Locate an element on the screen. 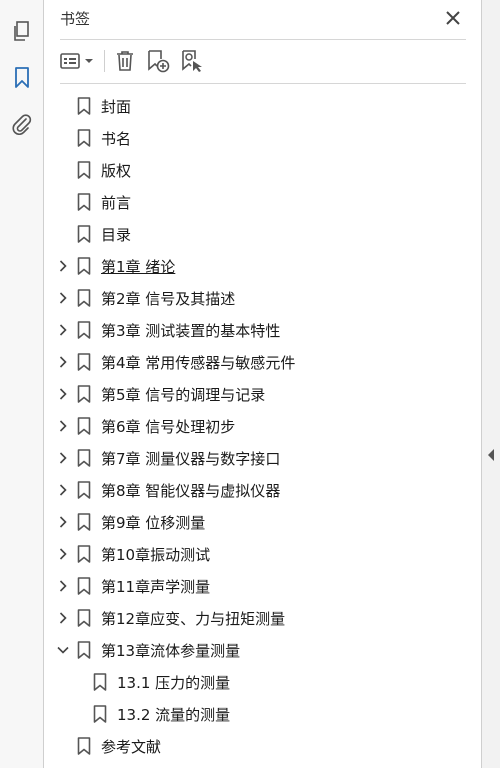 This screenshot has width=500, height=768. list-options-icon is located at coordinates (76, 61).